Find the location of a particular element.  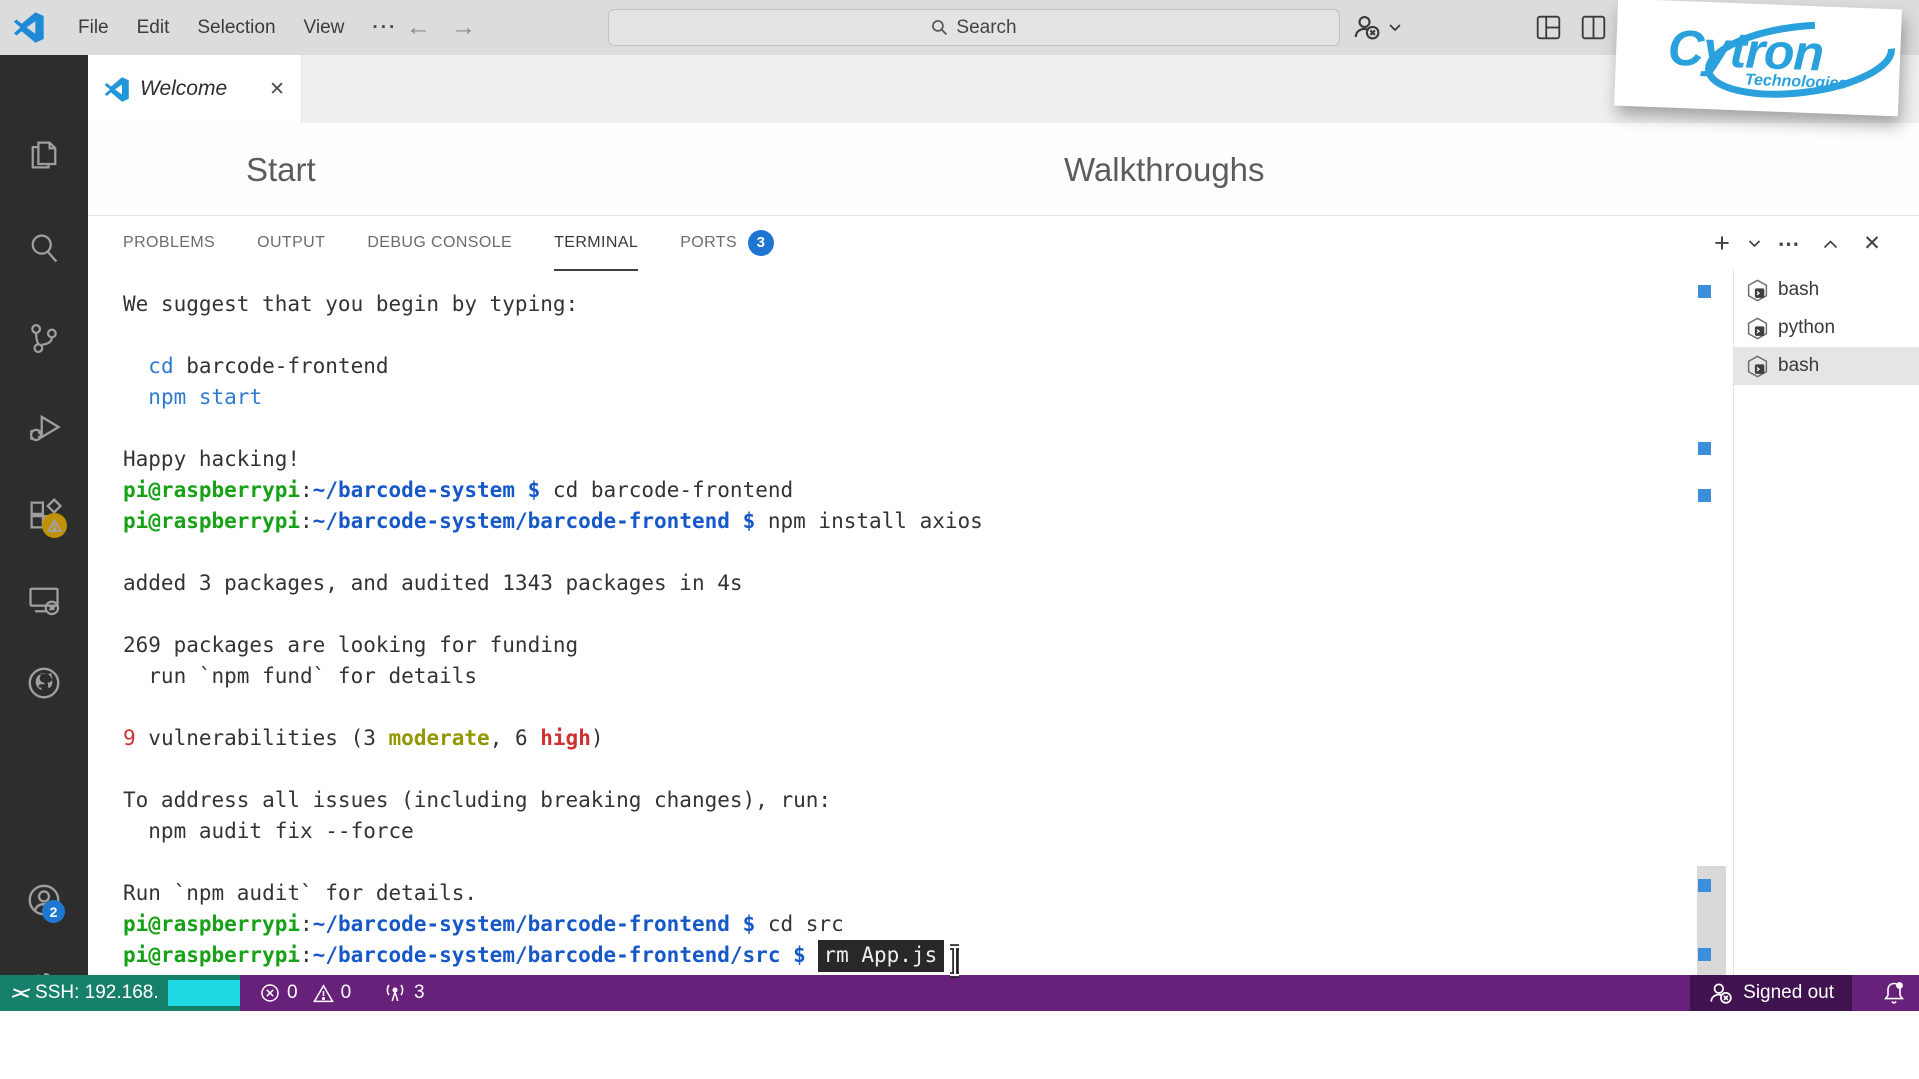

customize-layout-icon is located at coordinates (1548, 27).